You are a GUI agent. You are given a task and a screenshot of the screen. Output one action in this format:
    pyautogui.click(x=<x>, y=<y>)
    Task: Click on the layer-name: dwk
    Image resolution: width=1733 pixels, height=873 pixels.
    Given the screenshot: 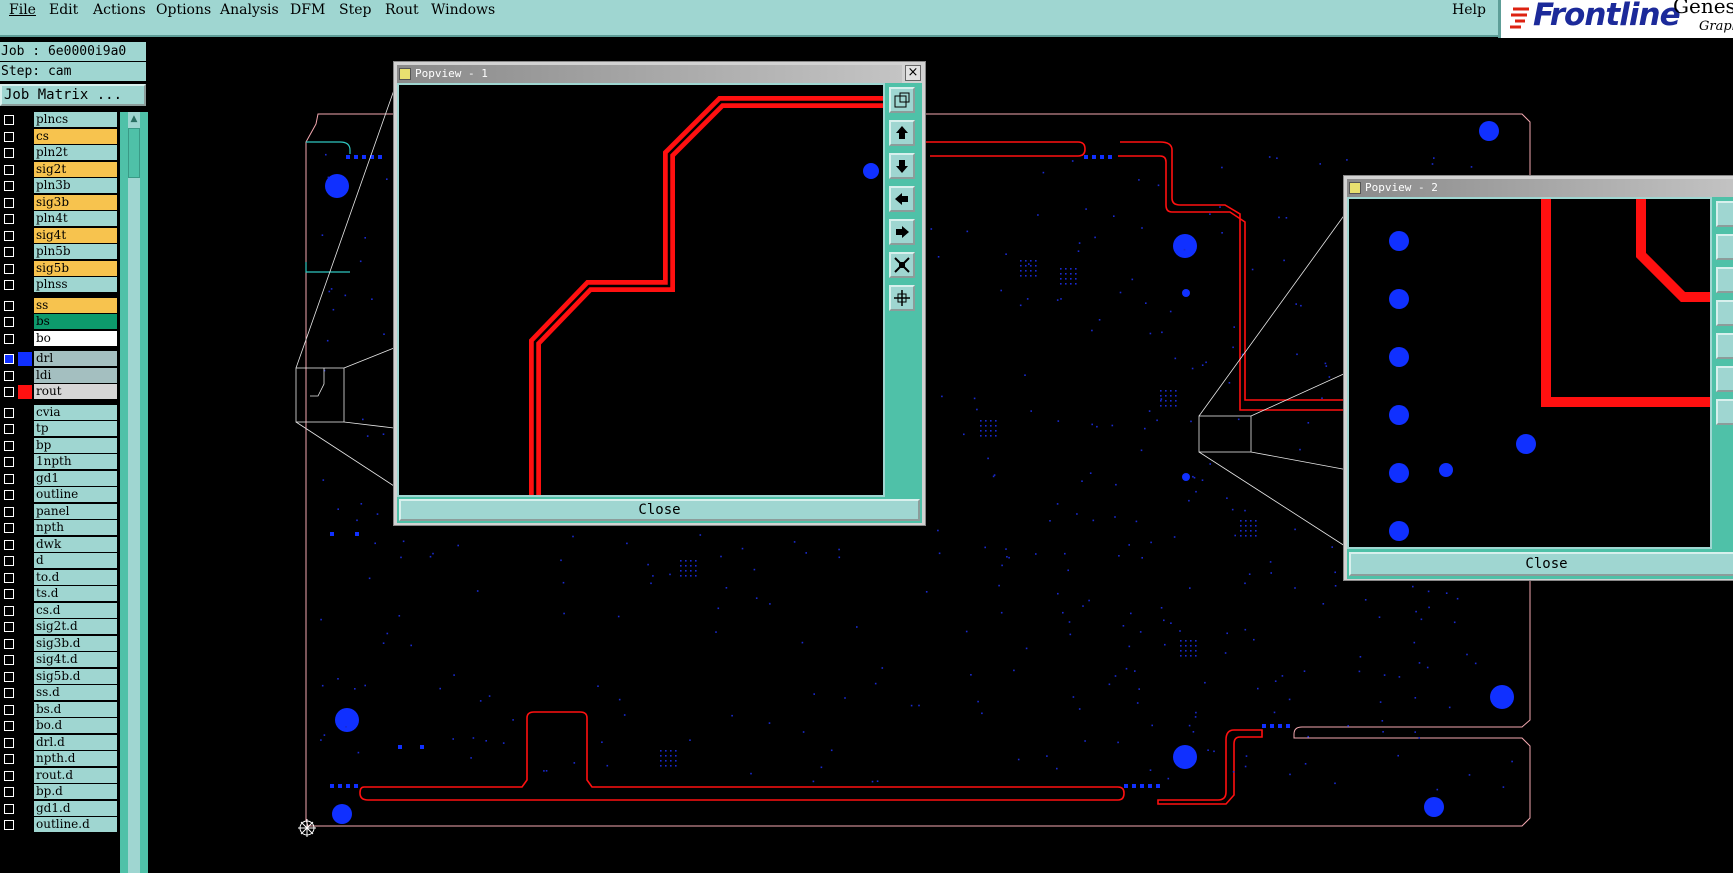 What is the action you would take?
    pyautogui.click(x=75, y=544)
    